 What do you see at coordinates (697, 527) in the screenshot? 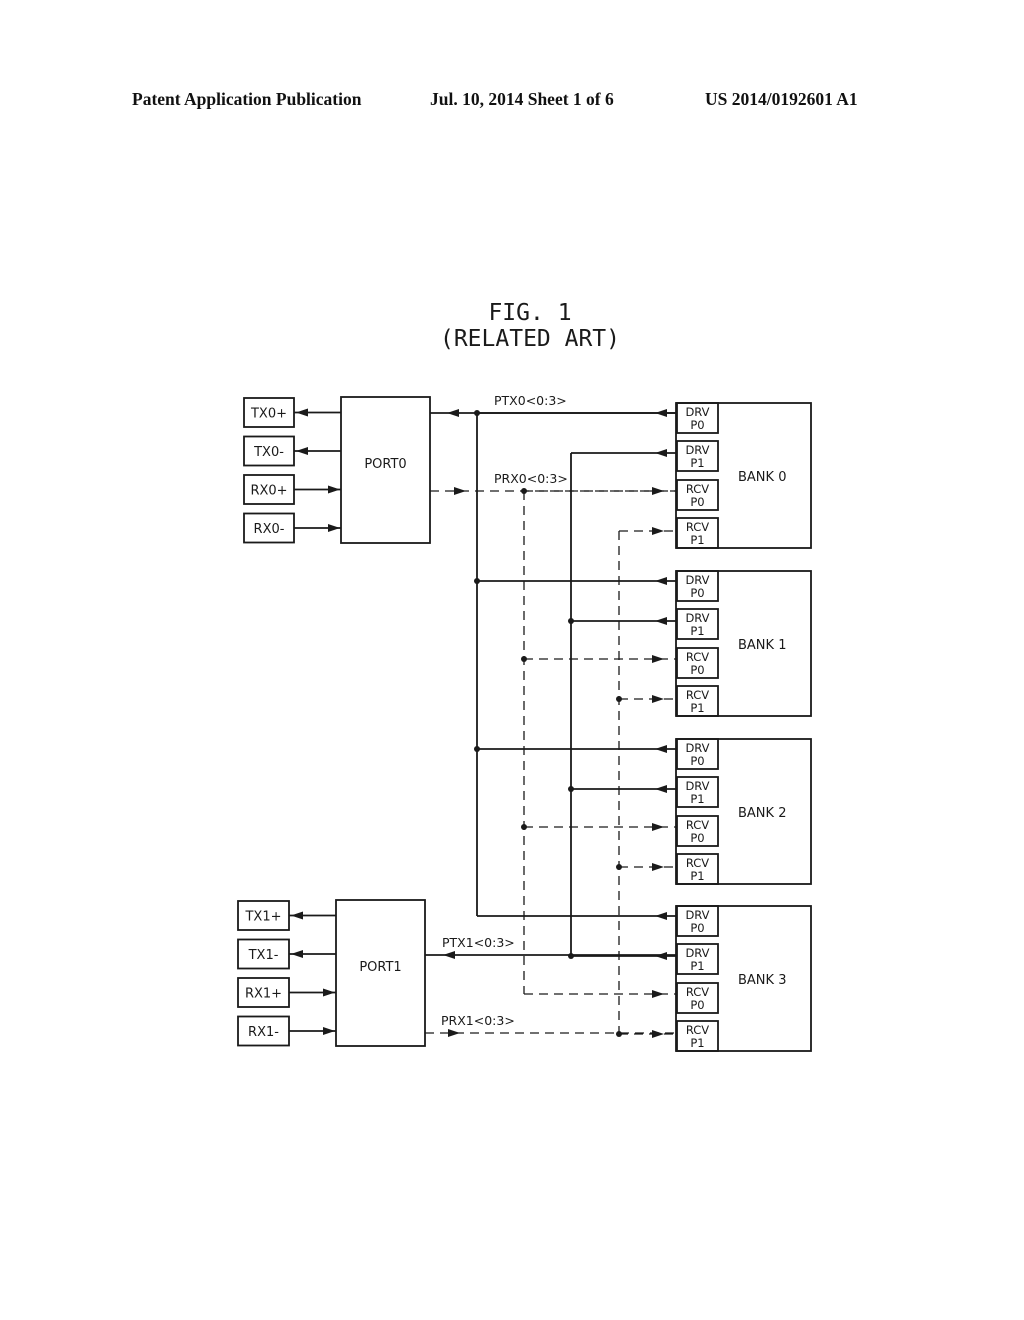
I see `bank0-unit-type-3: RCV` at bounding box center [697, 527].